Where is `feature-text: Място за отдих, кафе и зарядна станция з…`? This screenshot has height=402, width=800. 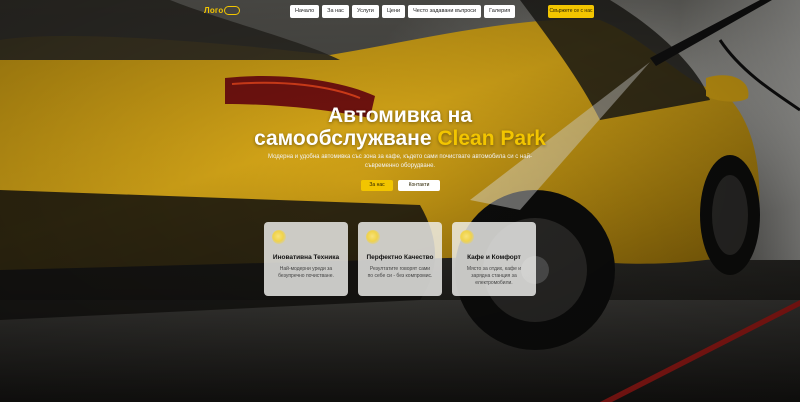
feature-text: Място за отдих, кафе и зарядна станция з… is located at coordinates (494, 276).